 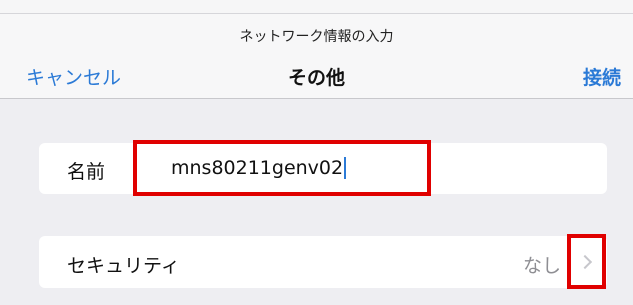 What do you see at coordinates (602, 76) in the screenshot?
I see `connect-button: 接続` at bounding box center [602, 76].